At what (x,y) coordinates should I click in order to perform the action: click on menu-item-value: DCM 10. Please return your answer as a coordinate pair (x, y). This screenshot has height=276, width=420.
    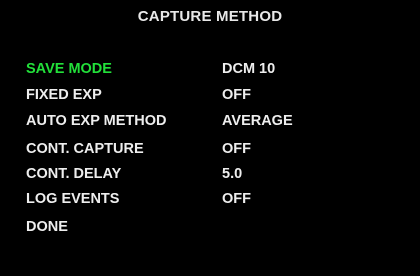
    Looking at the image, I should click on (249, 69).